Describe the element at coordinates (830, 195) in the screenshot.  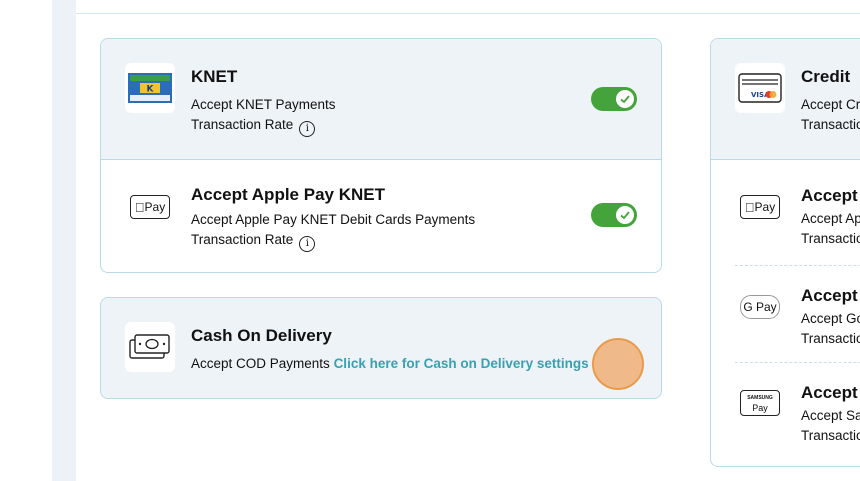
I see `credit-apple-pay-title: Accept A` at that location.